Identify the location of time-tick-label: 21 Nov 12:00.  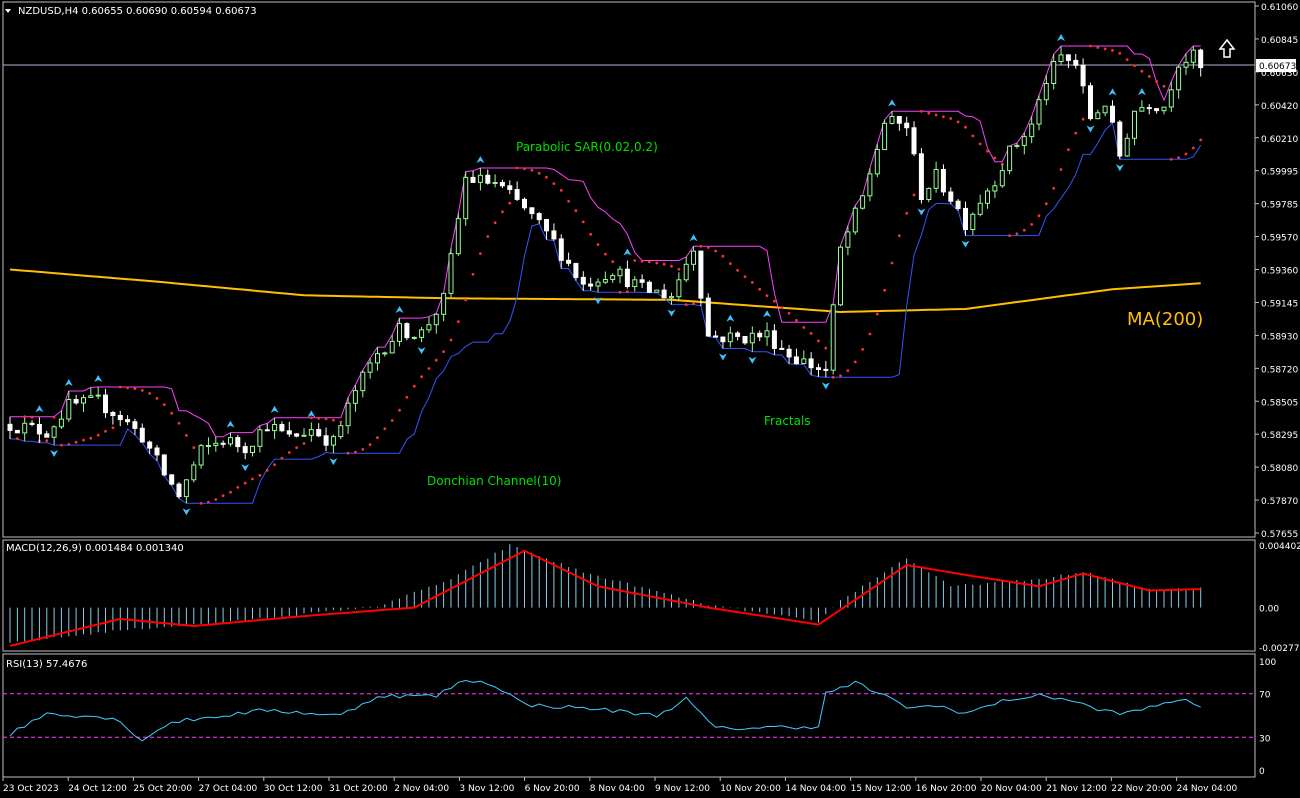
(1076, 789).